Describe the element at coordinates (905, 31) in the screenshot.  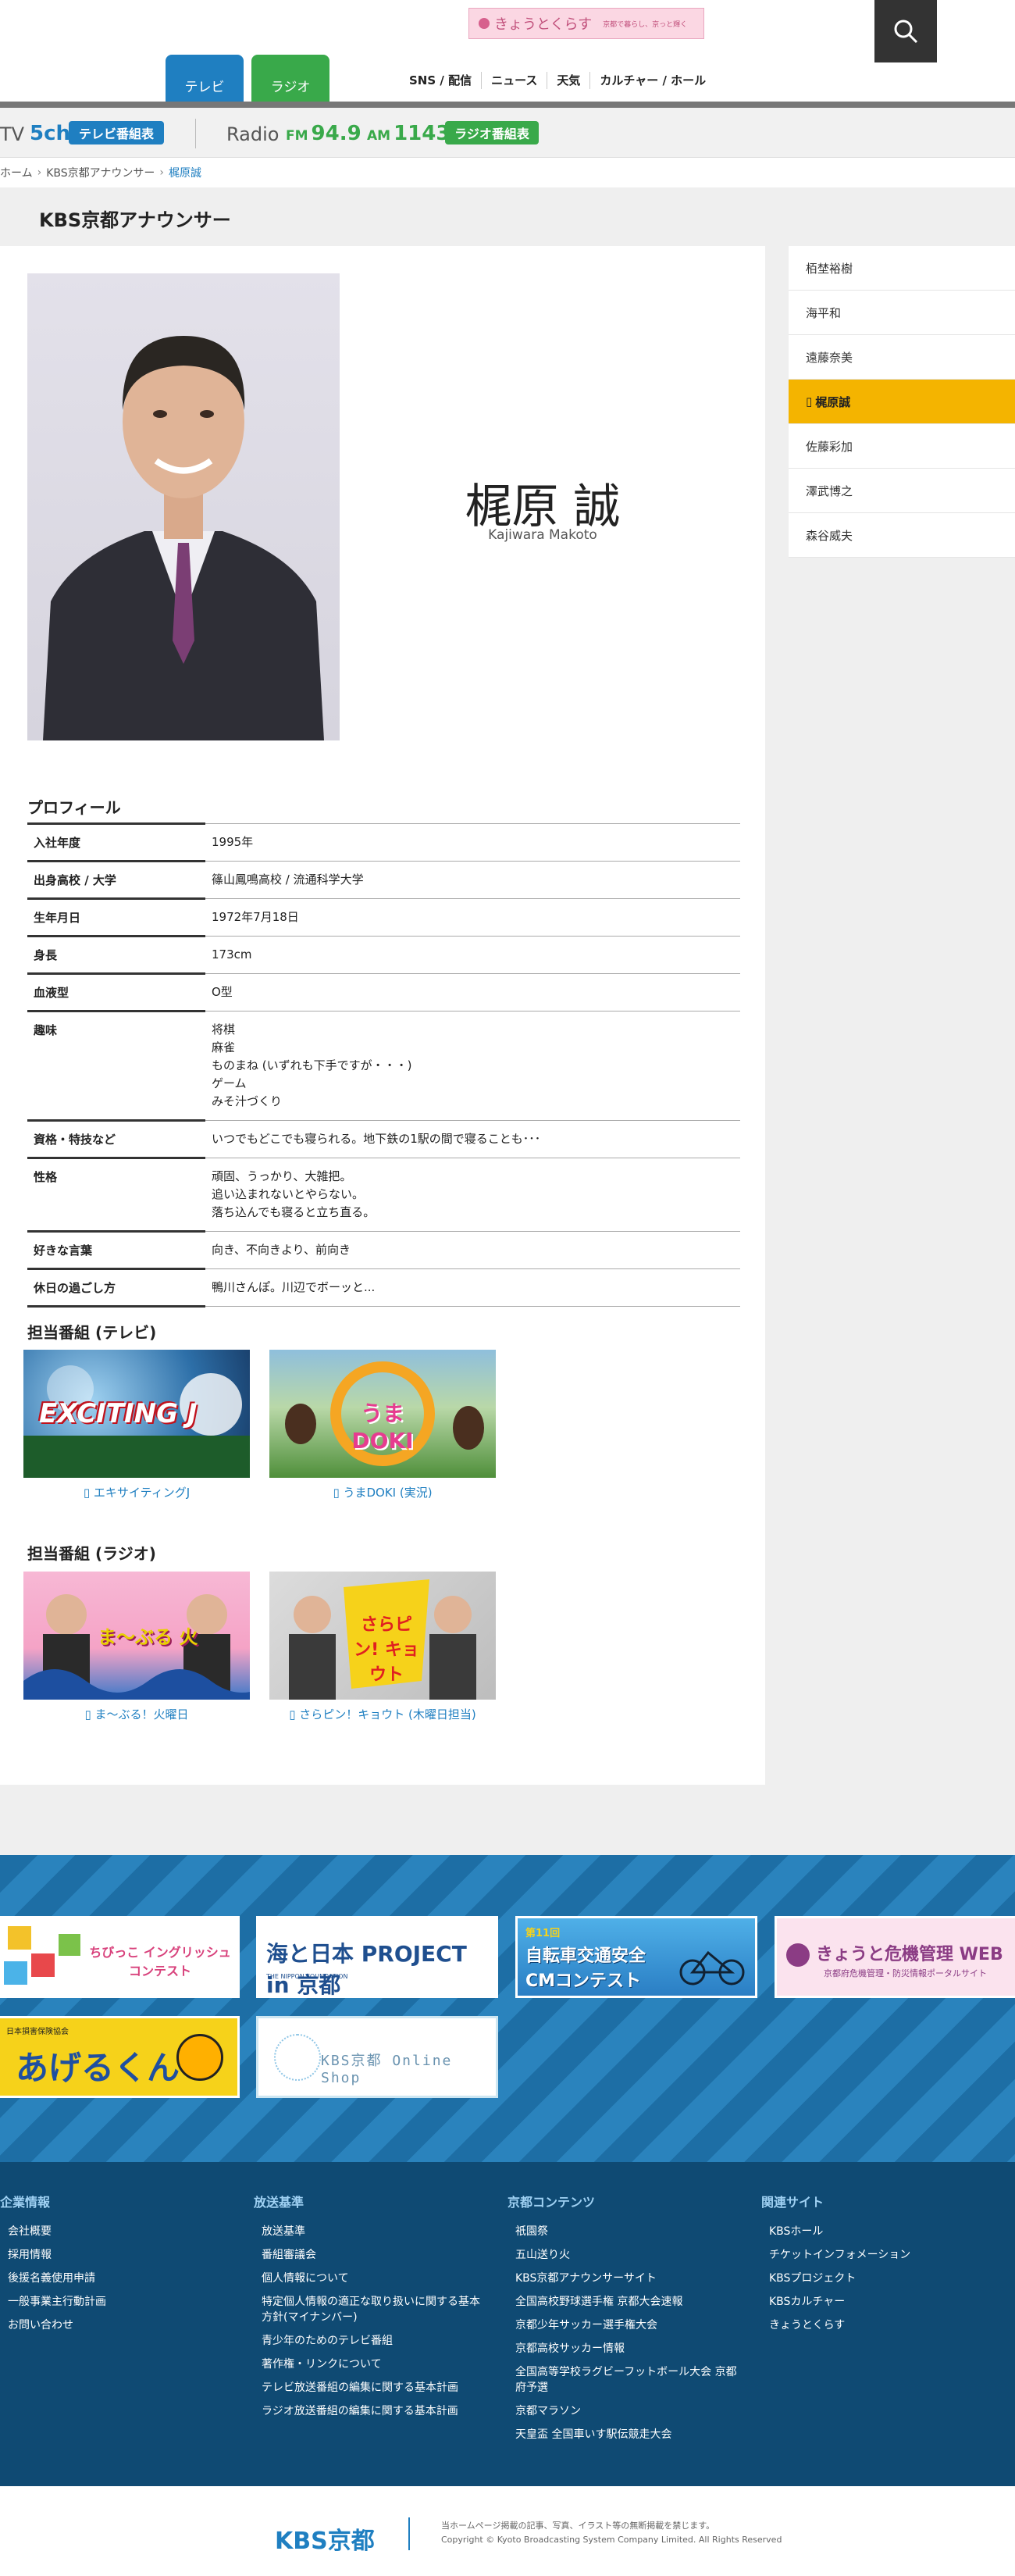
I see `search-button` at that location.